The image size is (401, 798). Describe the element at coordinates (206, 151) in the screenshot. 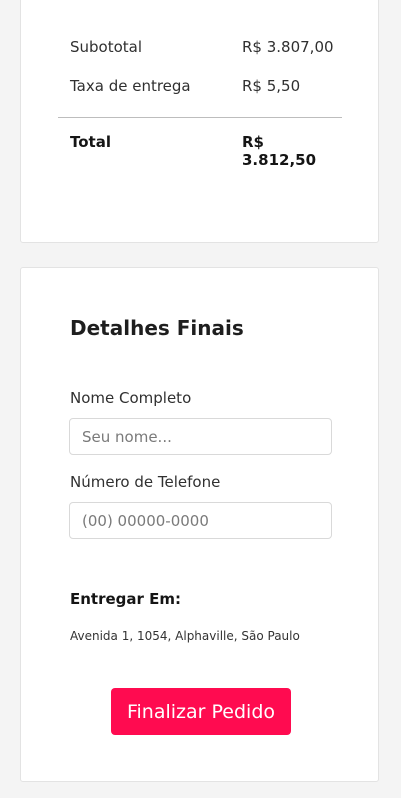

I see `total-row: Total R$ 3.812,50` at that location.